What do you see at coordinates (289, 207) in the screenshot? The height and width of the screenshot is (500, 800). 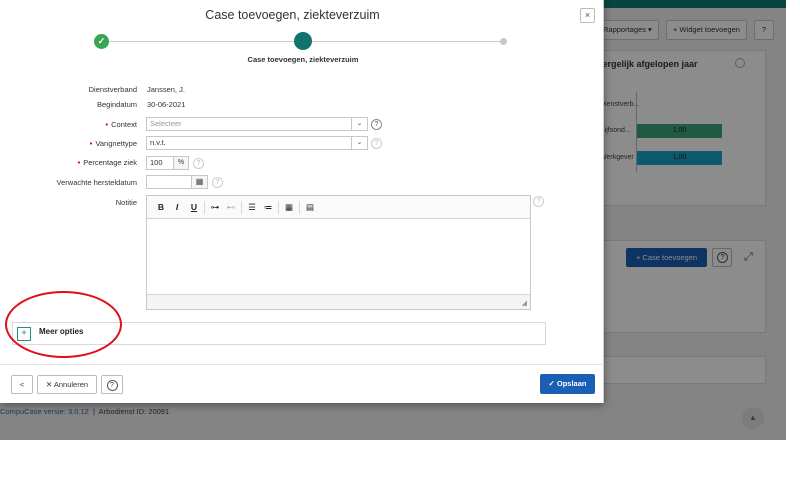 I see `table-icon: ▦` at bounding box center [289, 207].